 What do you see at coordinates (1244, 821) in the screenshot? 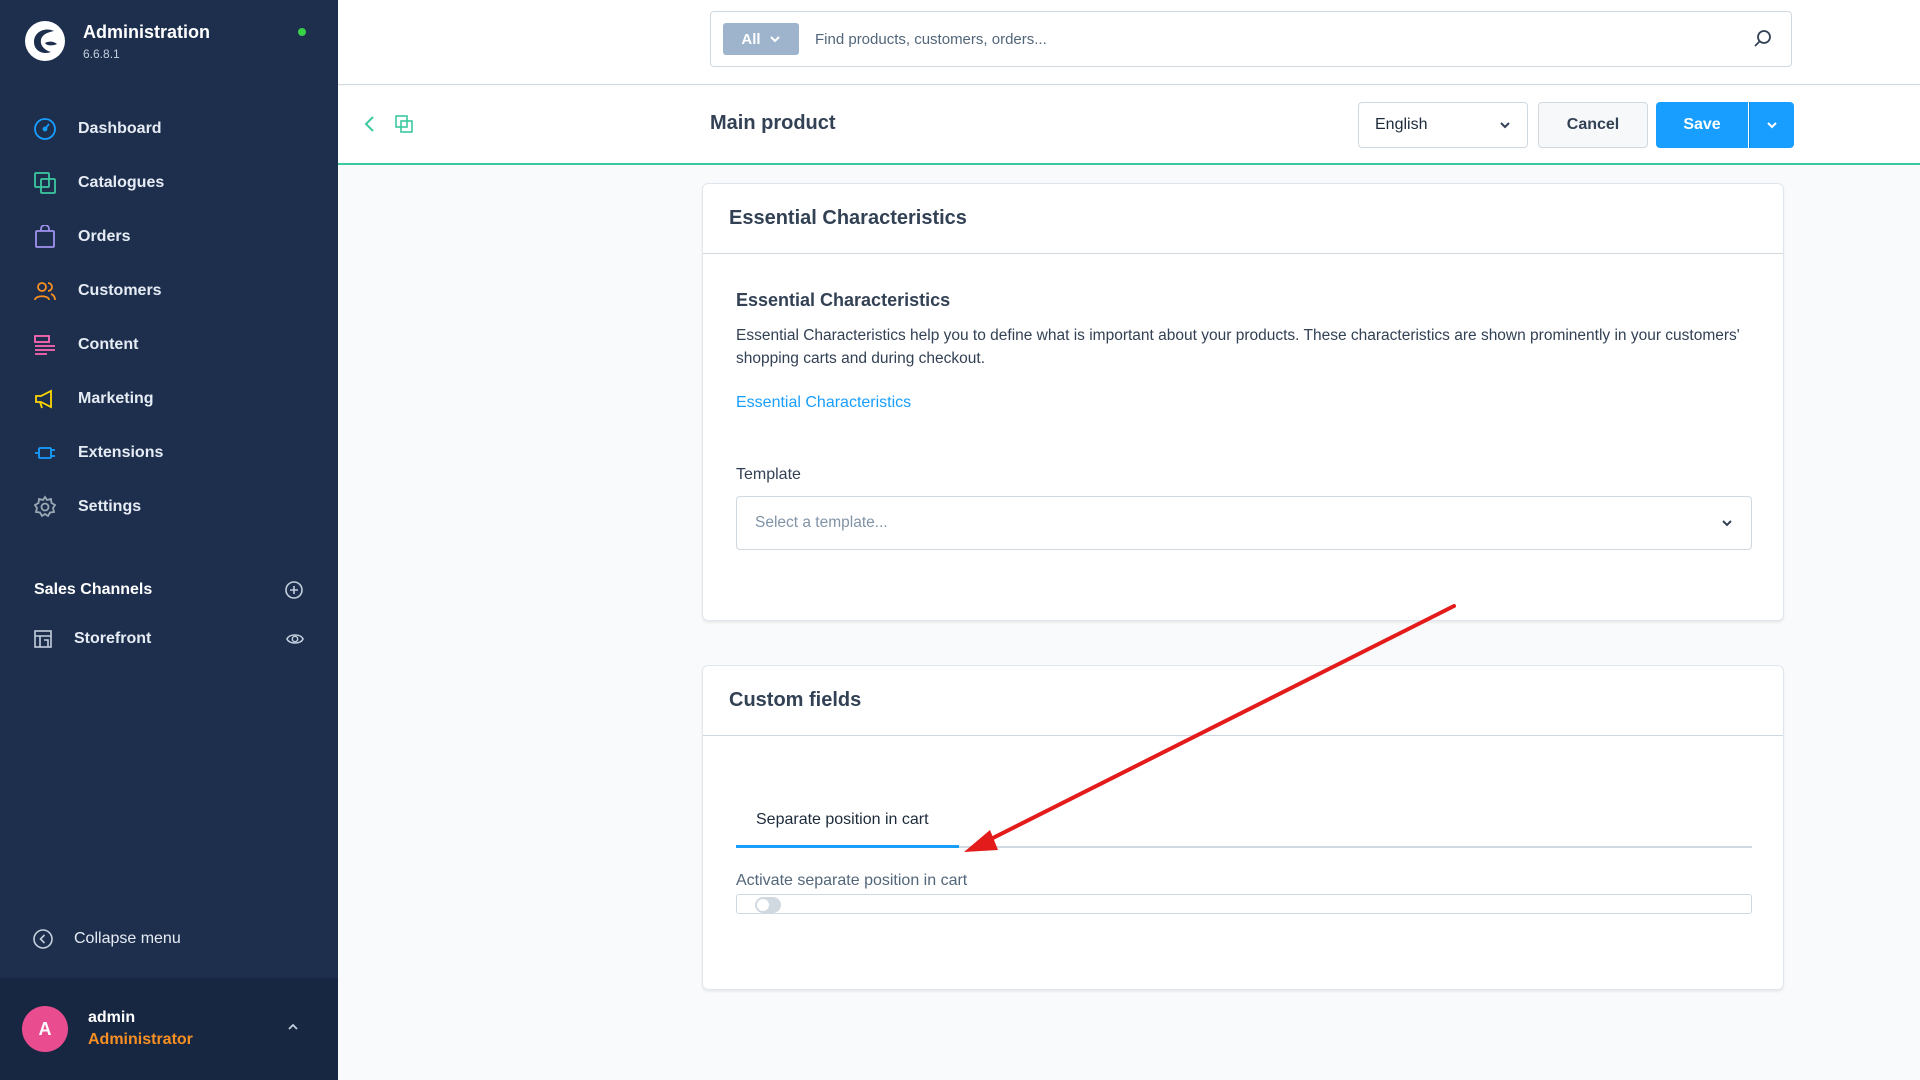
I see `custom-fields-tabs: Separate position in cart` at bounding box center [1244, 821].